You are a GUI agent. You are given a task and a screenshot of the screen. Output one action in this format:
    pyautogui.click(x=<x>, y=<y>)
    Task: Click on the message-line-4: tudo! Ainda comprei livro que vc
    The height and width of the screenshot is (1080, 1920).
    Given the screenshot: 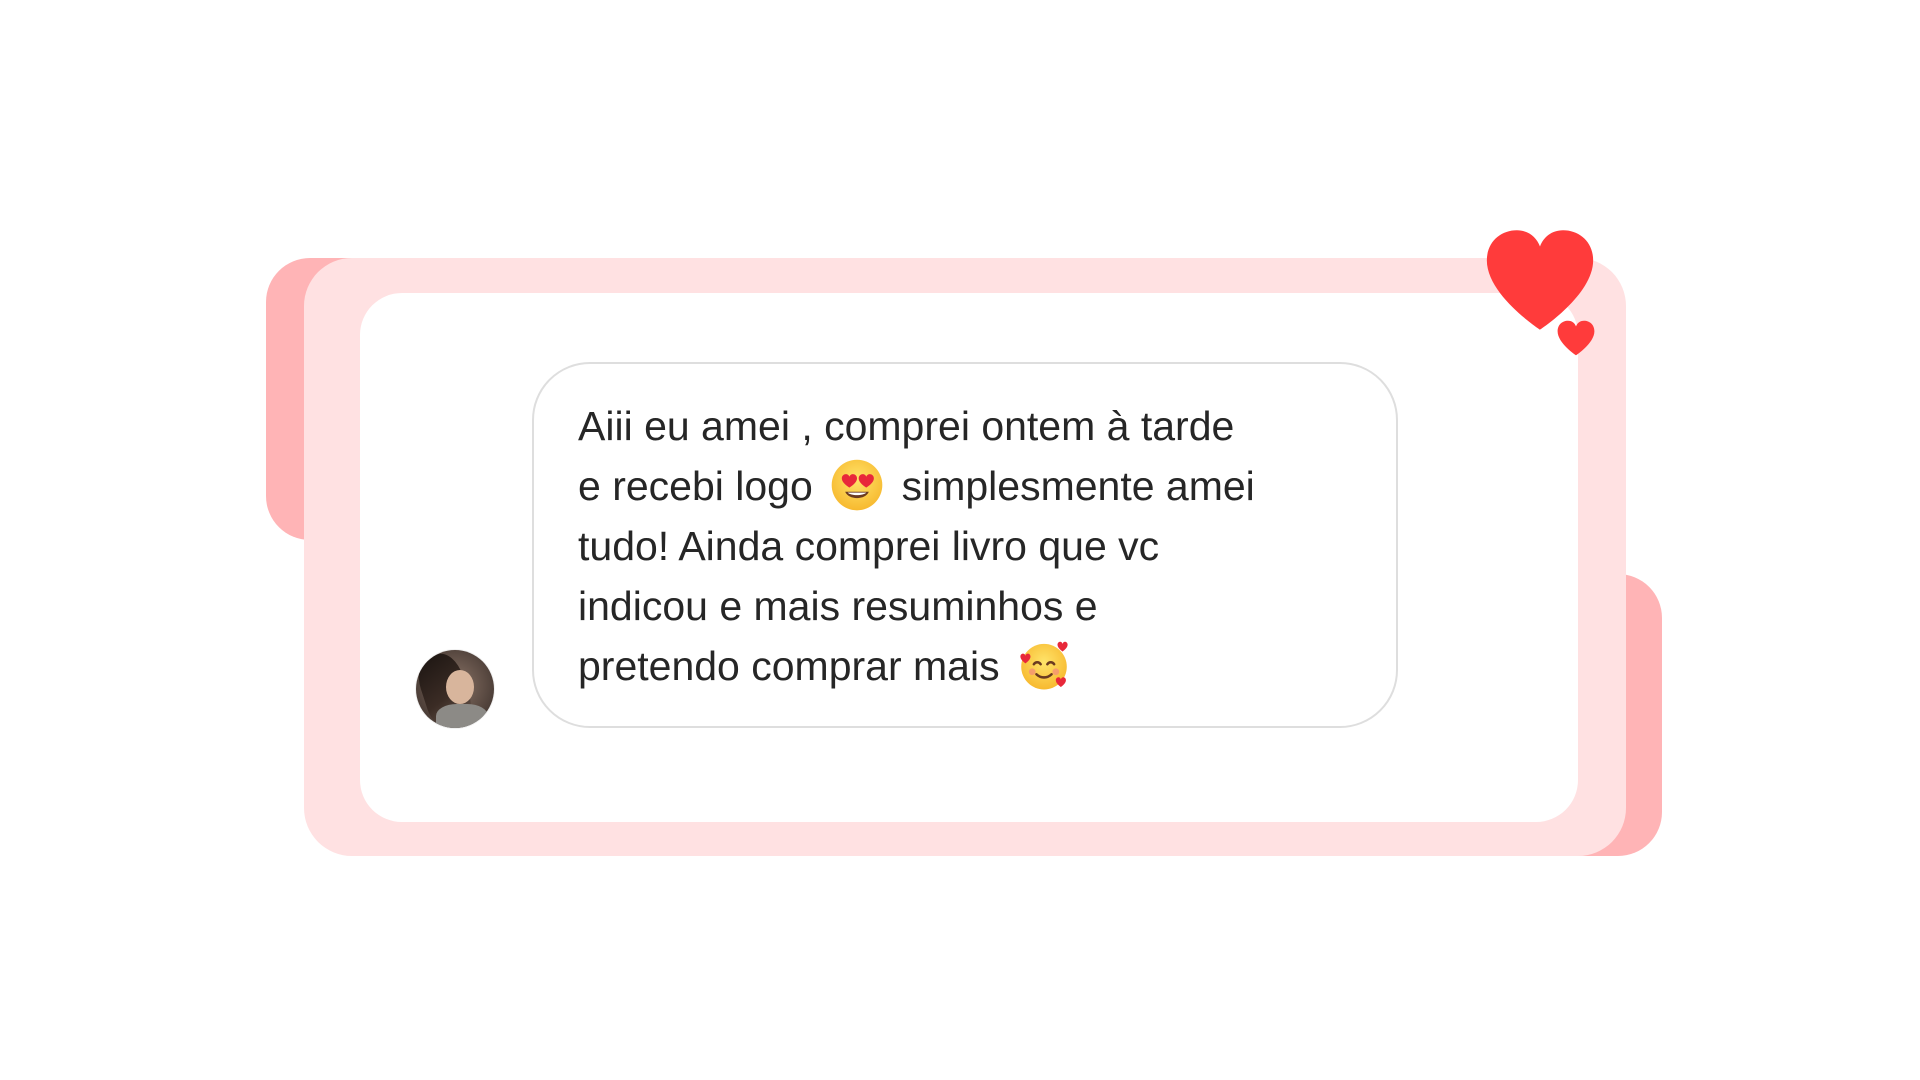 What is the action you would take?
    pyautogui.click(x=869, y=546)
    